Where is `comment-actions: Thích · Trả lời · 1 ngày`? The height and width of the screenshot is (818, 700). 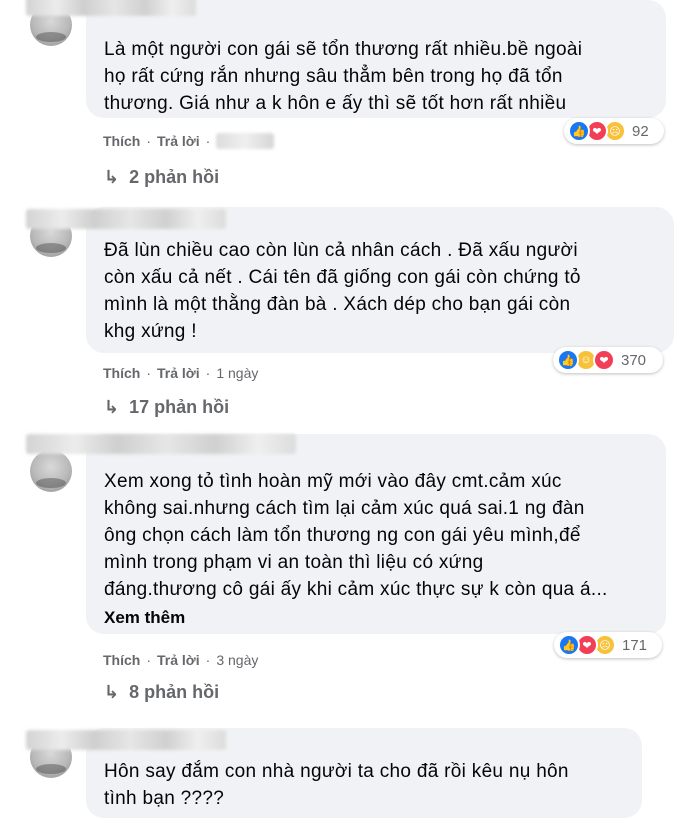 comment-actions: Thích · Trả lời · 1 ngày is located at coordinates (180, 373).